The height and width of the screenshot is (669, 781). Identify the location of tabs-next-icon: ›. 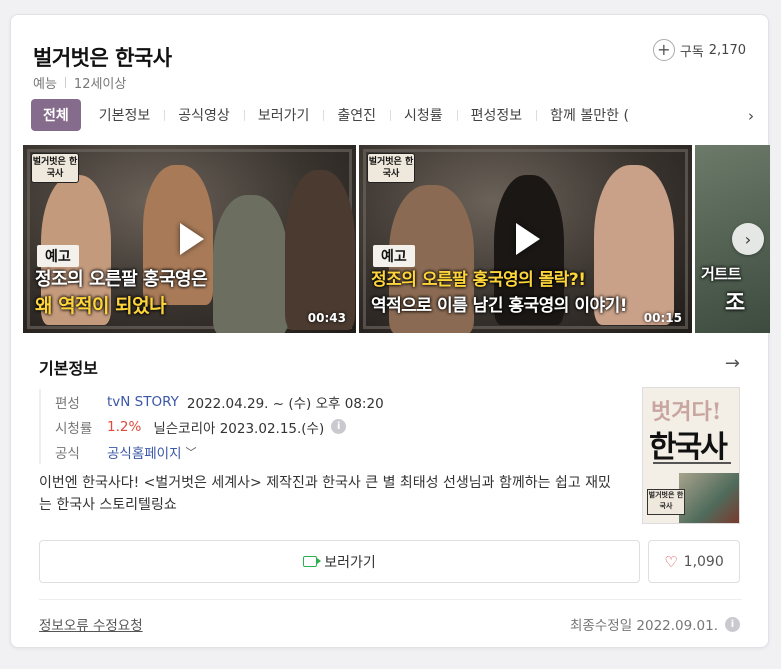
(751, 116).